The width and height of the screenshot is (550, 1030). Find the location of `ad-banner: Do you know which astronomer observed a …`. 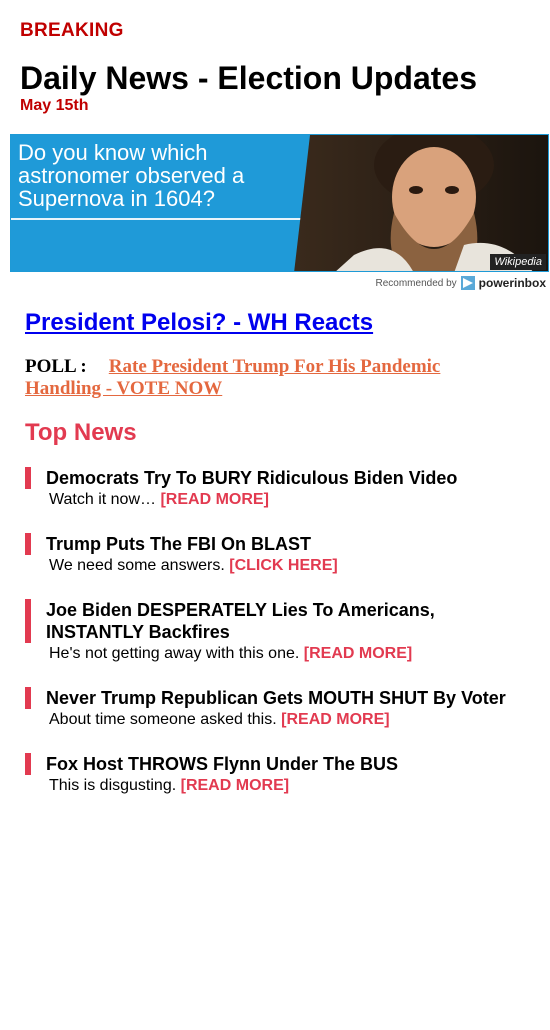

ad-banner: Do you know which astronomer observed a … is located at coordinates (279, 203).